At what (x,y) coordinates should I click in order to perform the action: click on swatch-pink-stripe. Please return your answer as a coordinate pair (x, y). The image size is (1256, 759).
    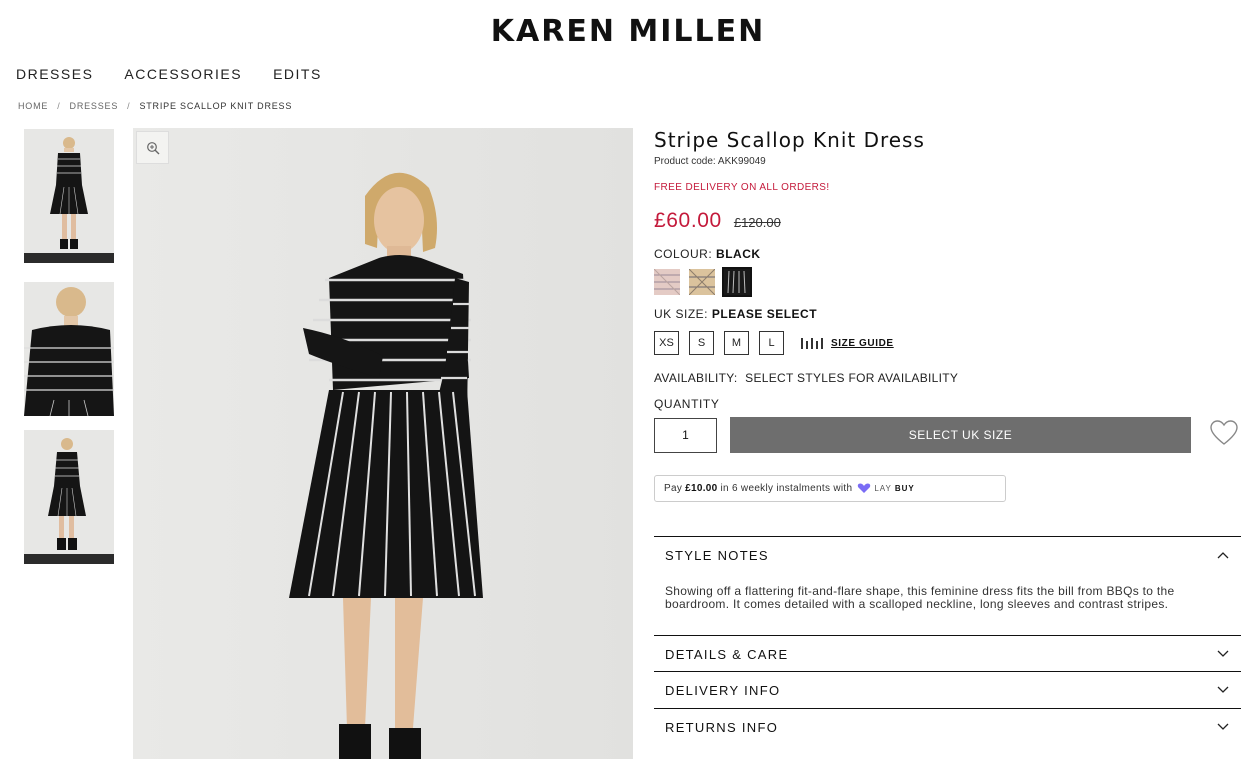
    Looking at the image, I should click on (667, 282).